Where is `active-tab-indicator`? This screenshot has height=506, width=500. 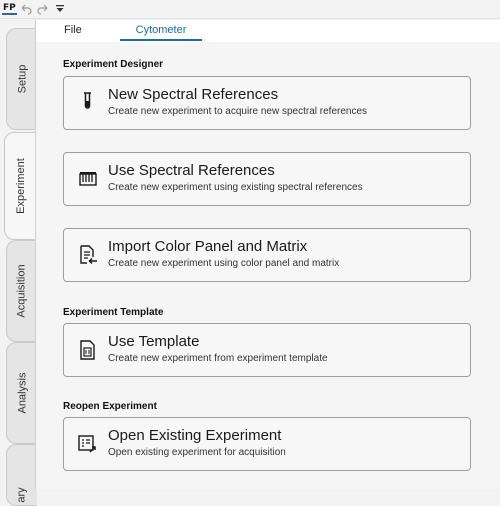
active-tab-indicator is located at coordinates (161, 40).